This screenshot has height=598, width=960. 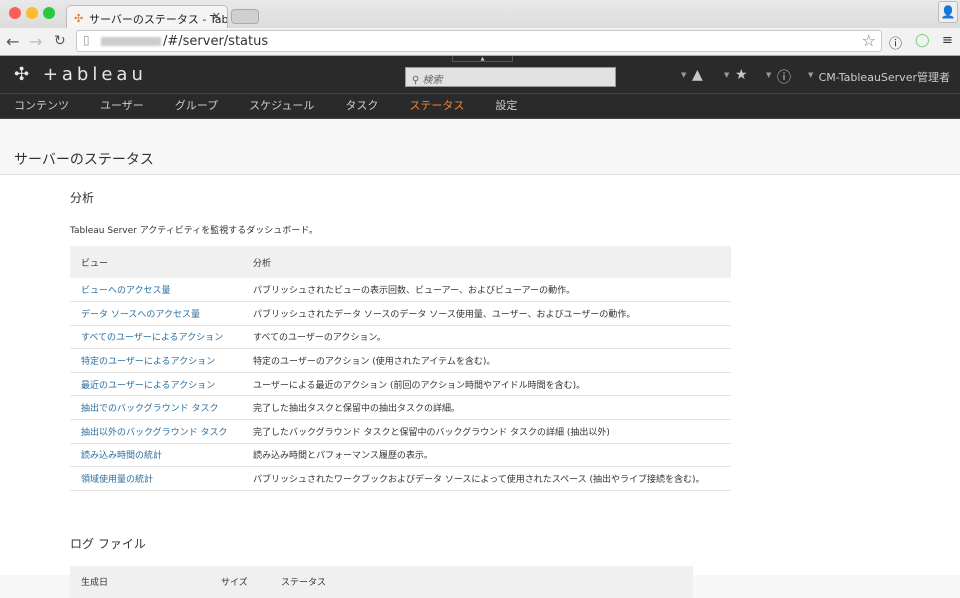 What do you see at coordinates (245, 16) in the screenshot?
I see `new-tab-button` at bounding box center [245, 16].